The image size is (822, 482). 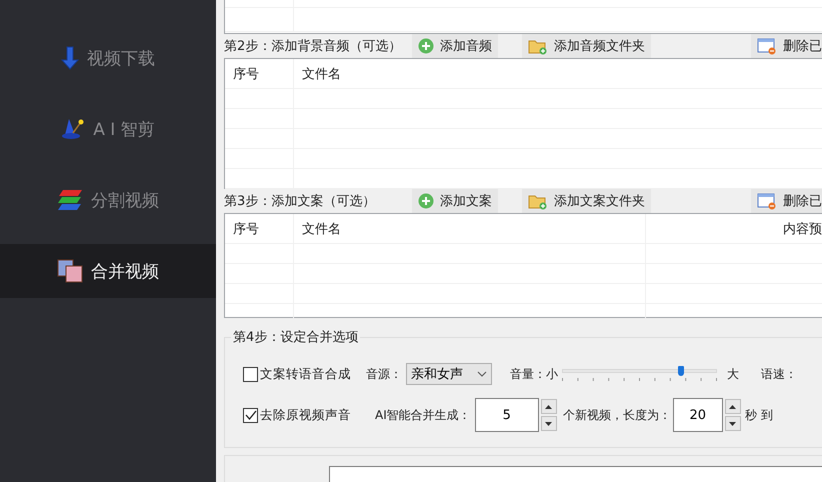 What do you see at coordinates (766, 415) in the screenshot?
I see `to-label: 到` at bounding box center [766, 415].